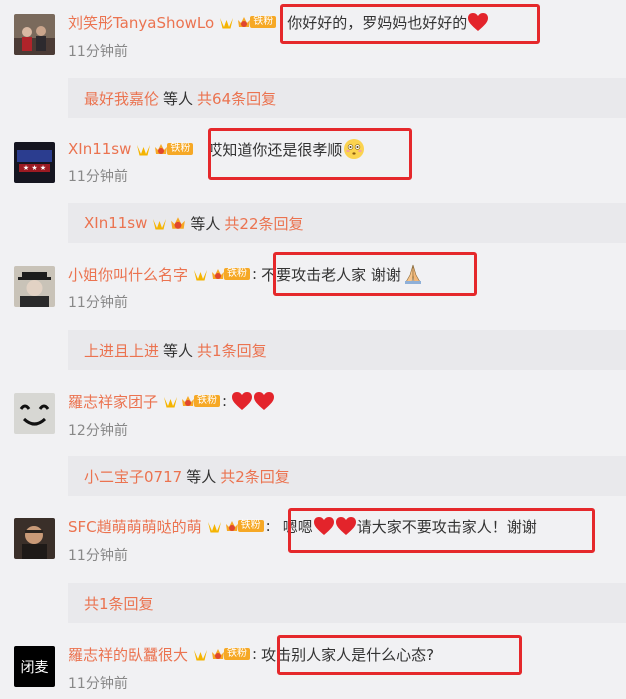  What do you see at coordinates (115, 223) in the screenshot?
I see `reply-user-link: XIn11sw` at bounding box center [115, 223].